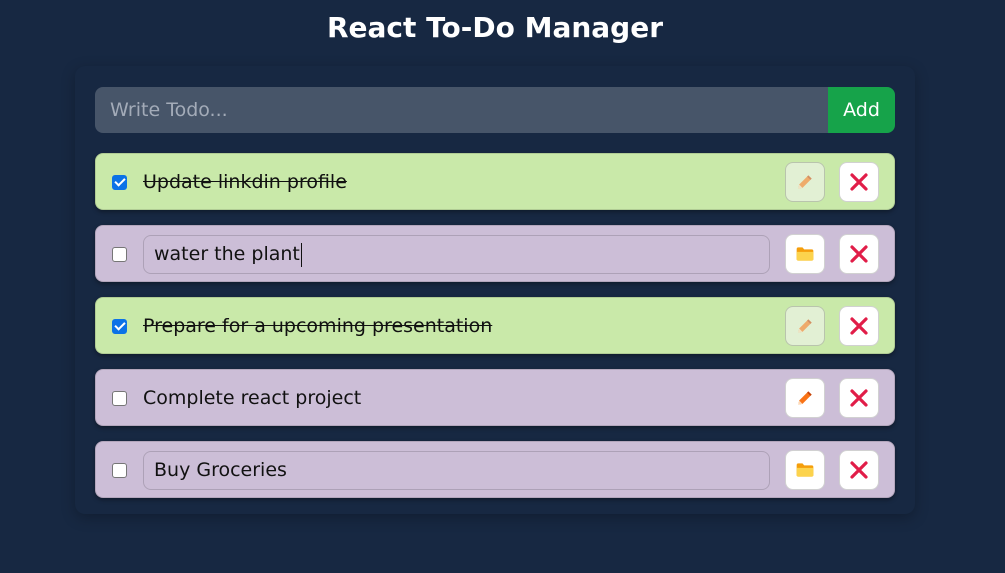 This screenshot has height=573, width=1005. What do you see at coordinates (461, 110) in the screenshot?
I see `todo-input` at bounding box center [461, 110].